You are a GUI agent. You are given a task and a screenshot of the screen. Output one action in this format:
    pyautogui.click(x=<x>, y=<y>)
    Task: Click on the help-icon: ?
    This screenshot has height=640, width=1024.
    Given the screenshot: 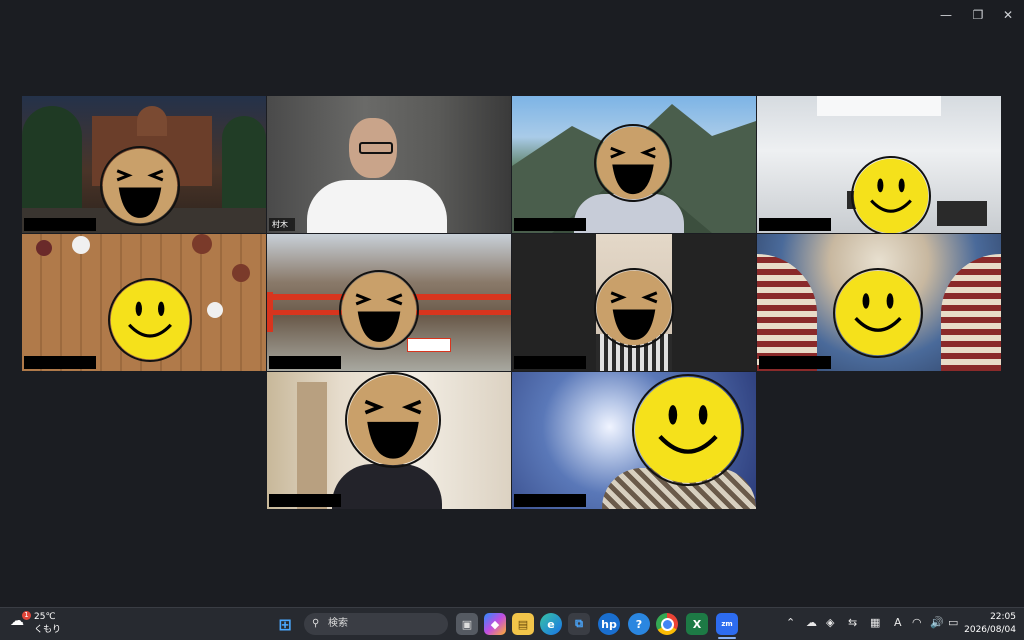 What is the action you would take?
    pyautogui.click(x=639, y=624)
    